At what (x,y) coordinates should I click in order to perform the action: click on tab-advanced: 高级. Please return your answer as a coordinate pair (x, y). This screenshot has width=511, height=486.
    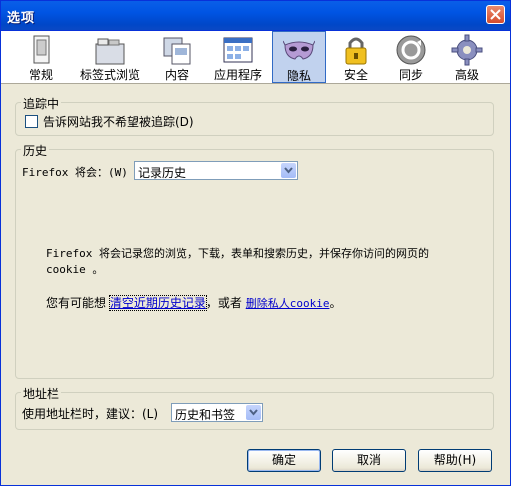
    Looking at the image, I should click on (467, 57).